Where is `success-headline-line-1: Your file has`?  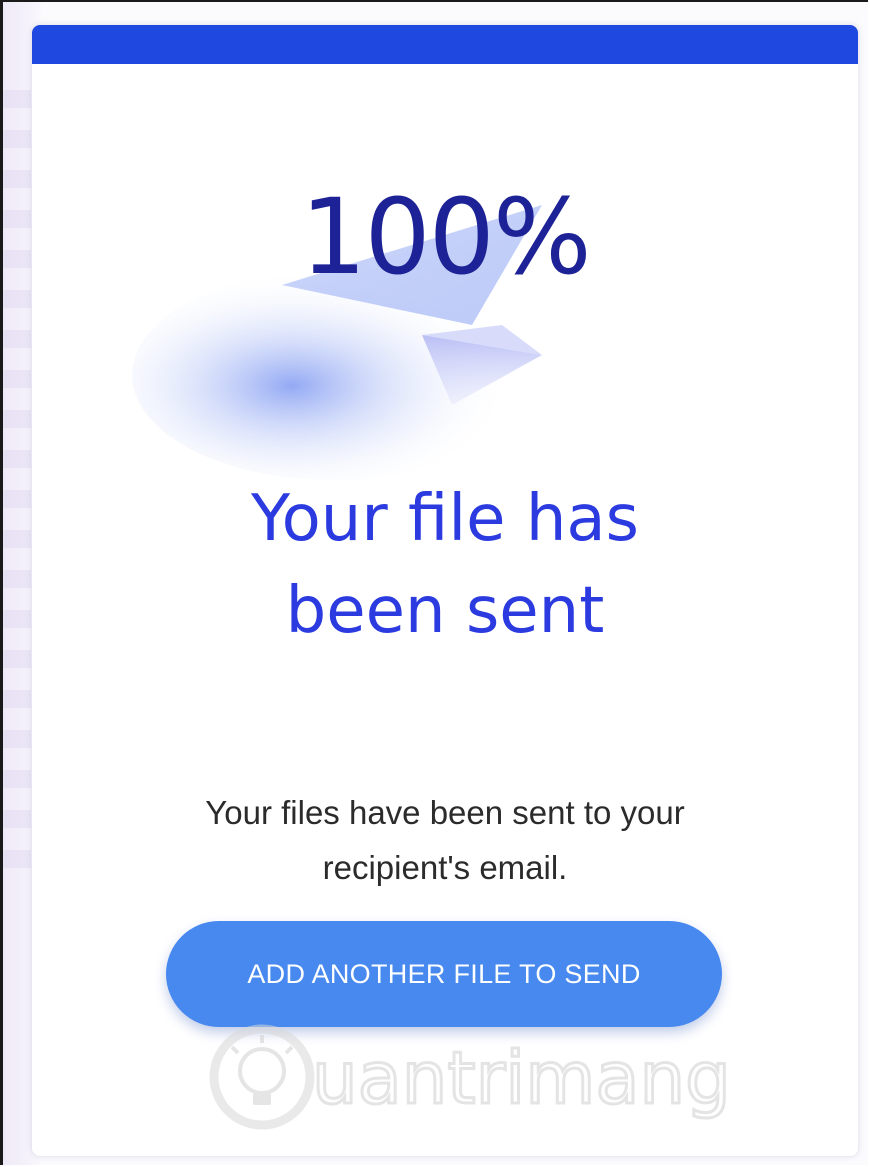 success-headline-line-1: Your file has is located at coordinates (445, 519).